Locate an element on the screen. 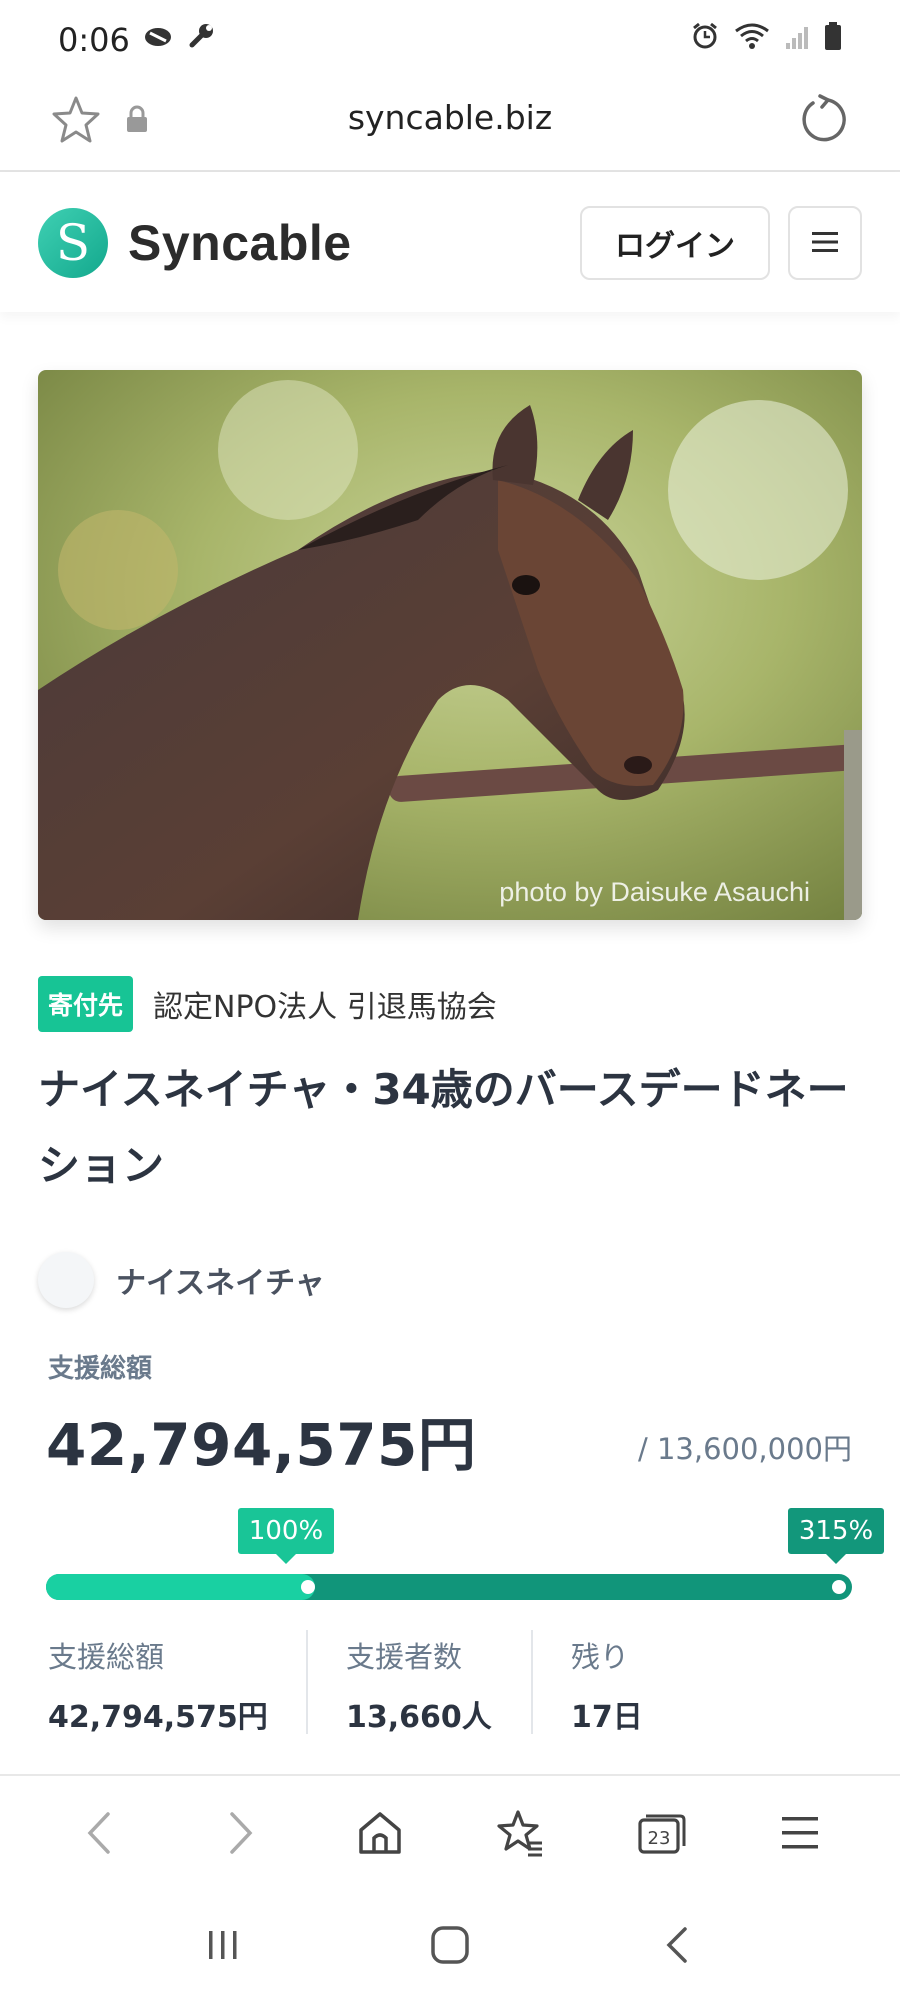 The height and width of the screenshot is (2000, 900). system-home-icon is located at coordinates (450, 1945).